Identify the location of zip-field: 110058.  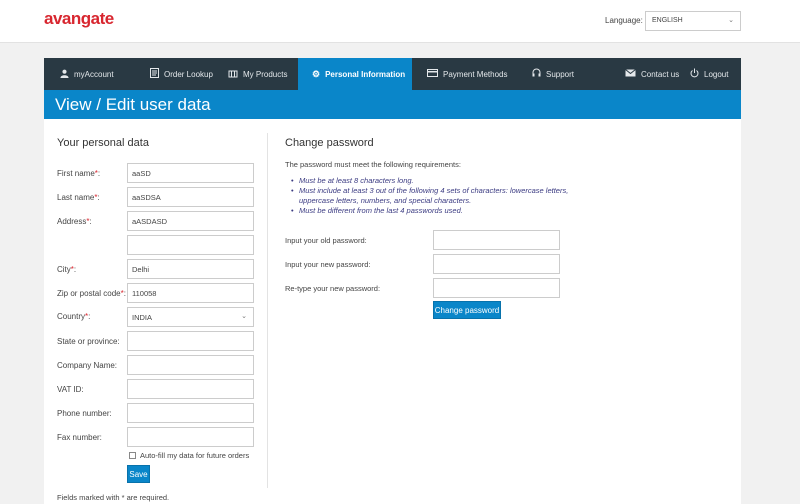
(190, 293).